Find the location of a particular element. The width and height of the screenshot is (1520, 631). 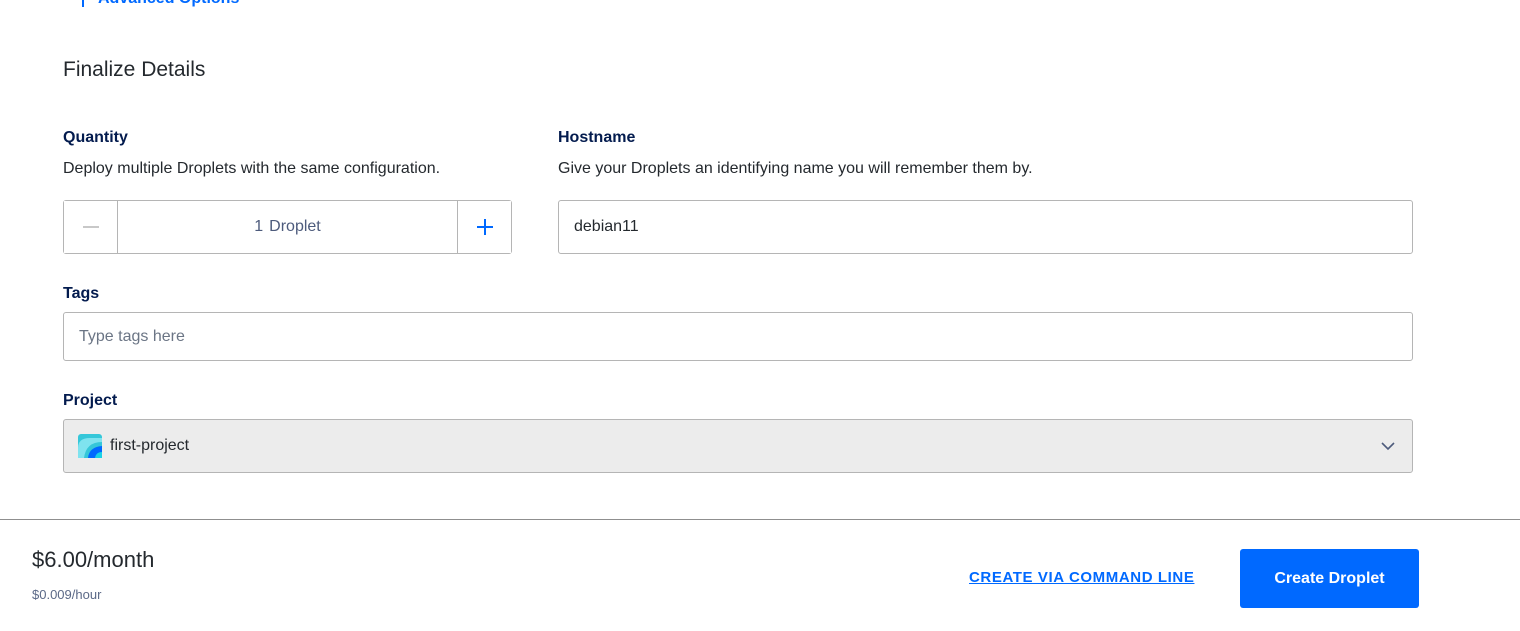

minus-icon is located at coordinates (90, 227).